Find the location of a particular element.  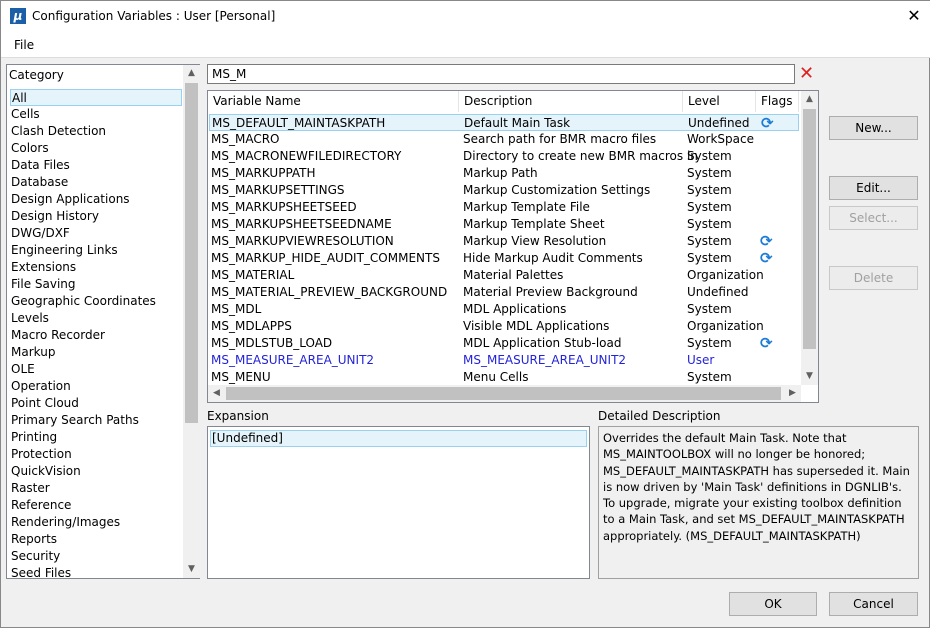

category-item: Design Applications is located at coordinates (96, 199).